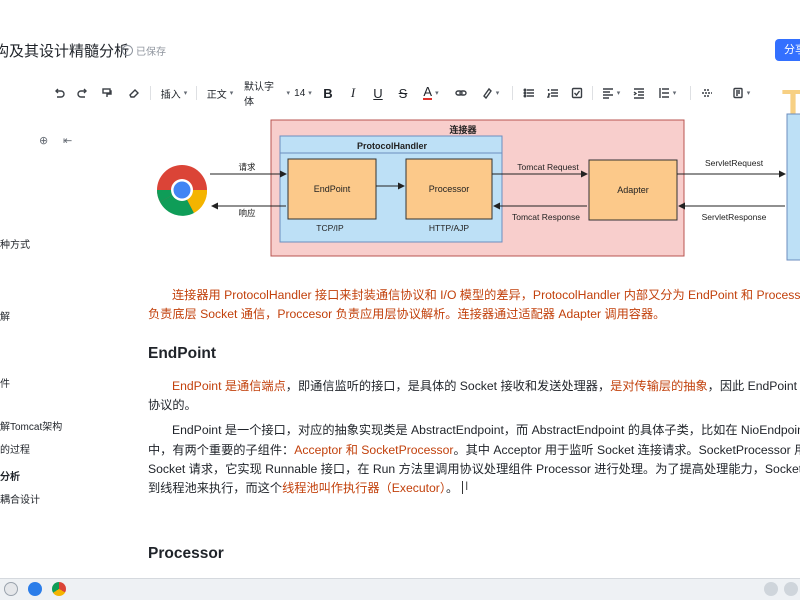  I want to click on checklist-icon, so click(577, 93).